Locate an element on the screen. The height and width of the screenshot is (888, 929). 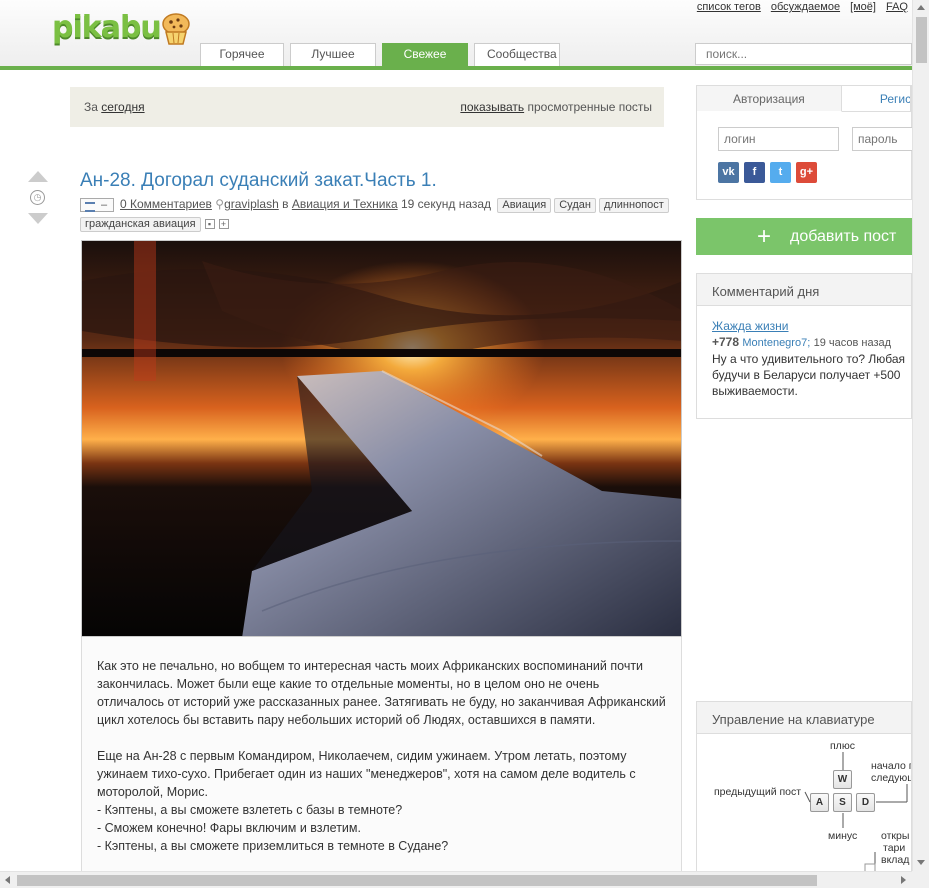
in-word: в is located at coordinates (285, 204).